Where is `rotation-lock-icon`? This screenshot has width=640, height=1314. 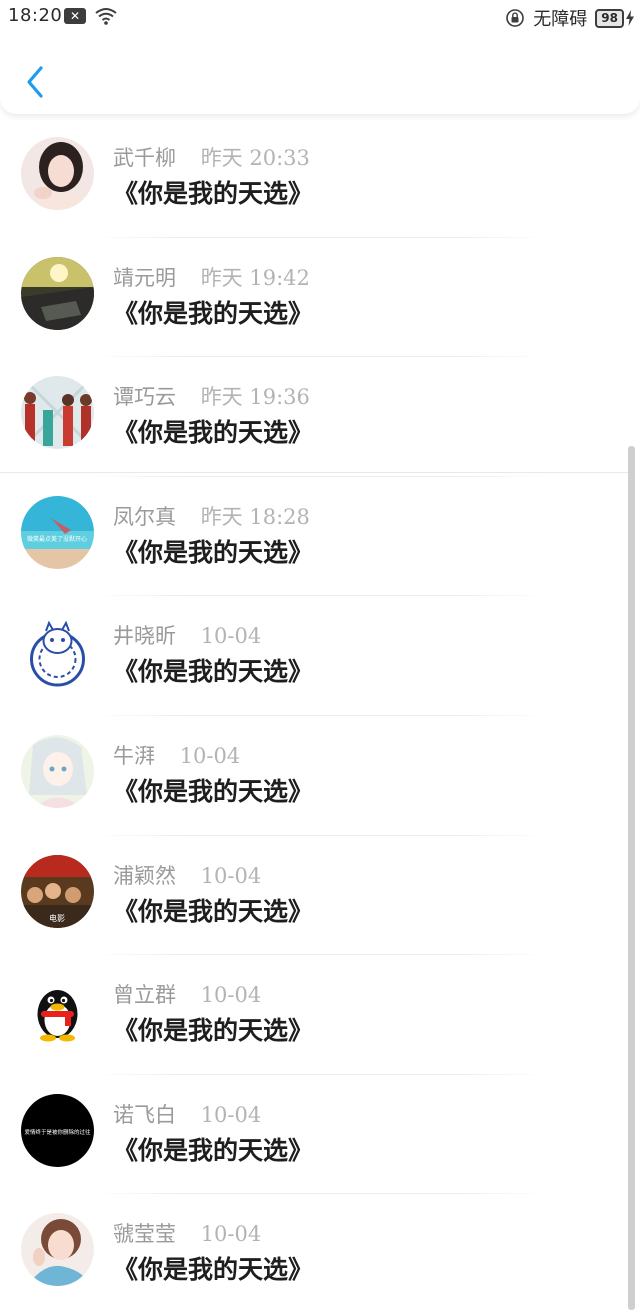 rotation-lock-icon is located at coordinates (515, 18).